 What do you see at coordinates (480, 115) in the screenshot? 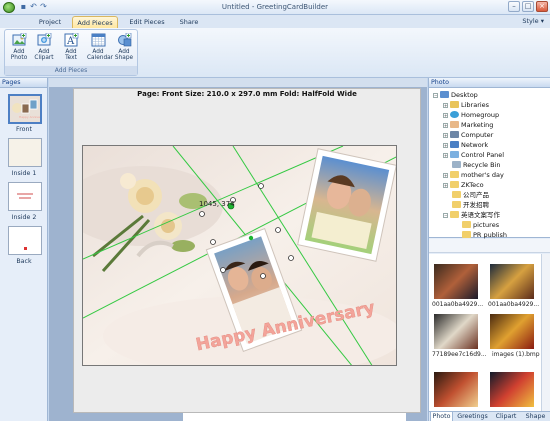
I see `tree-node-label: Homegroup` at bounding box center [480, 115].